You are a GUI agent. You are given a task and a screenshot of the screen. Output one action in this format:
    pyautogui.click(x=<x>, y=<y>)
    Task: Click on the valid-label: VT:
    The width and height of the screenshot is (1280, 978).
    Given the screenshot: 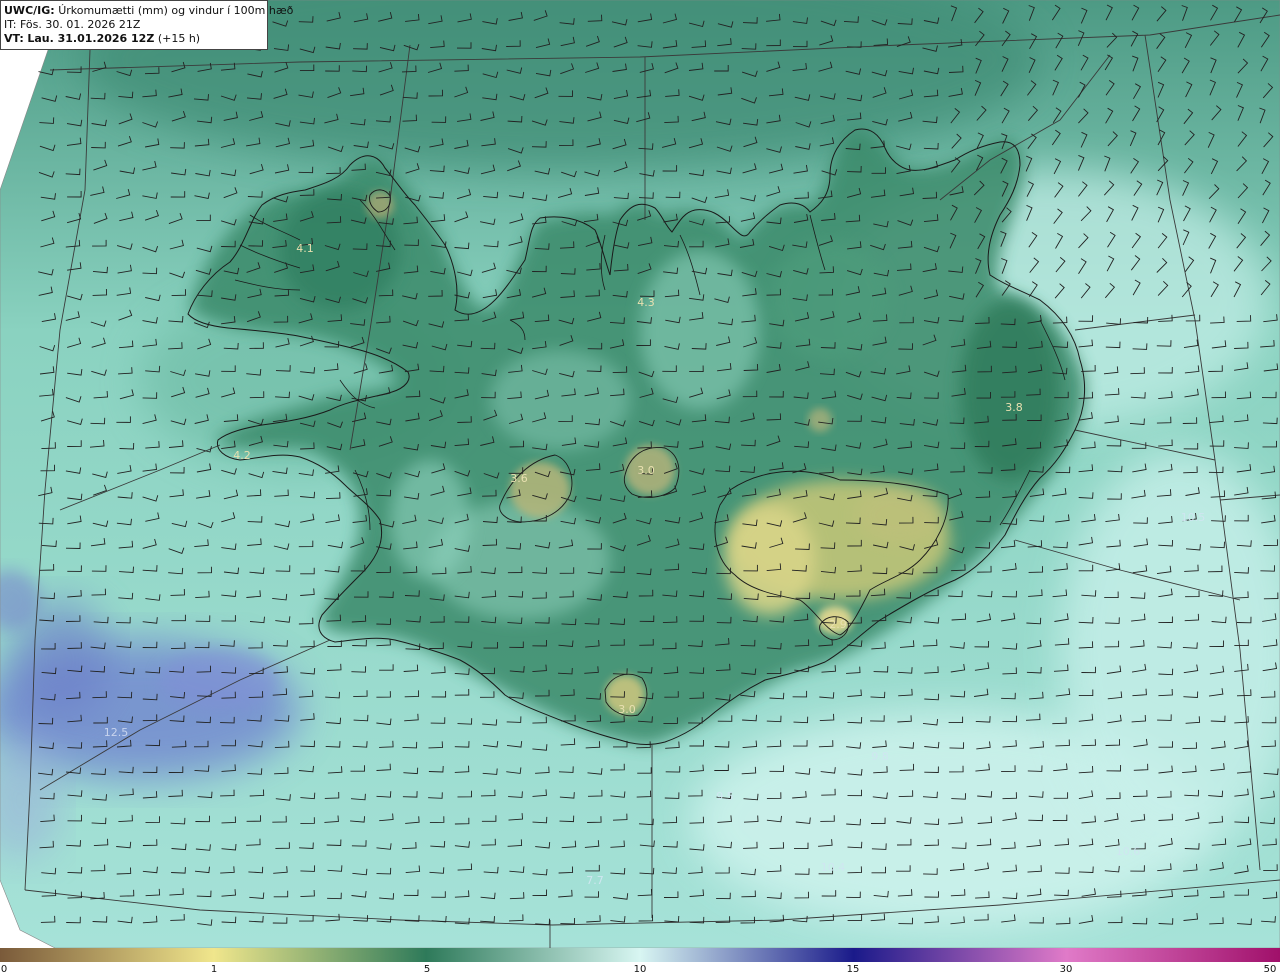 What is the action you would take?
    pyautogui.click(x=14, y=38)
    